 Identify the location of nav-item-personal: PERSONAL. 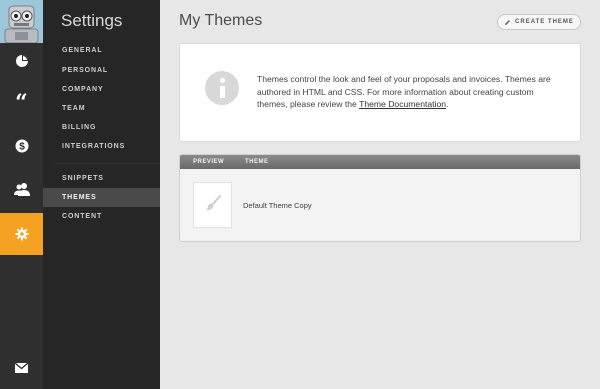
(101, 70).